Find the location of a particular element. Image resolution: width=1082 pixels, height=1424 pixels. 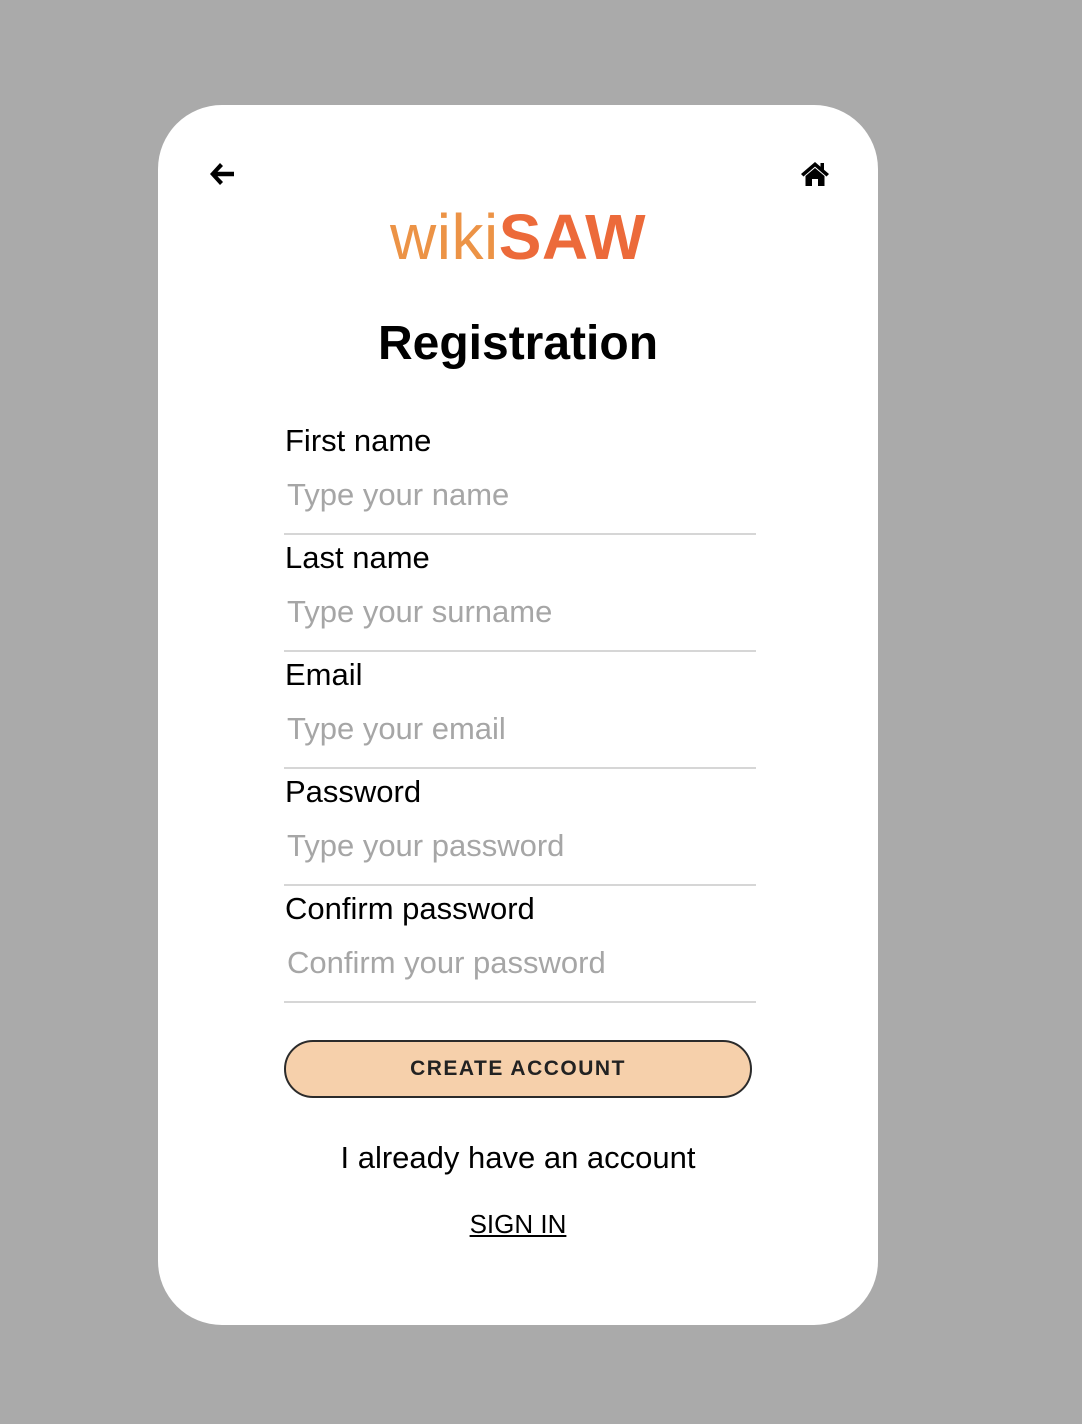

create-account-button: CREATE ACCOUNT is located at coordinates (518, 1069).